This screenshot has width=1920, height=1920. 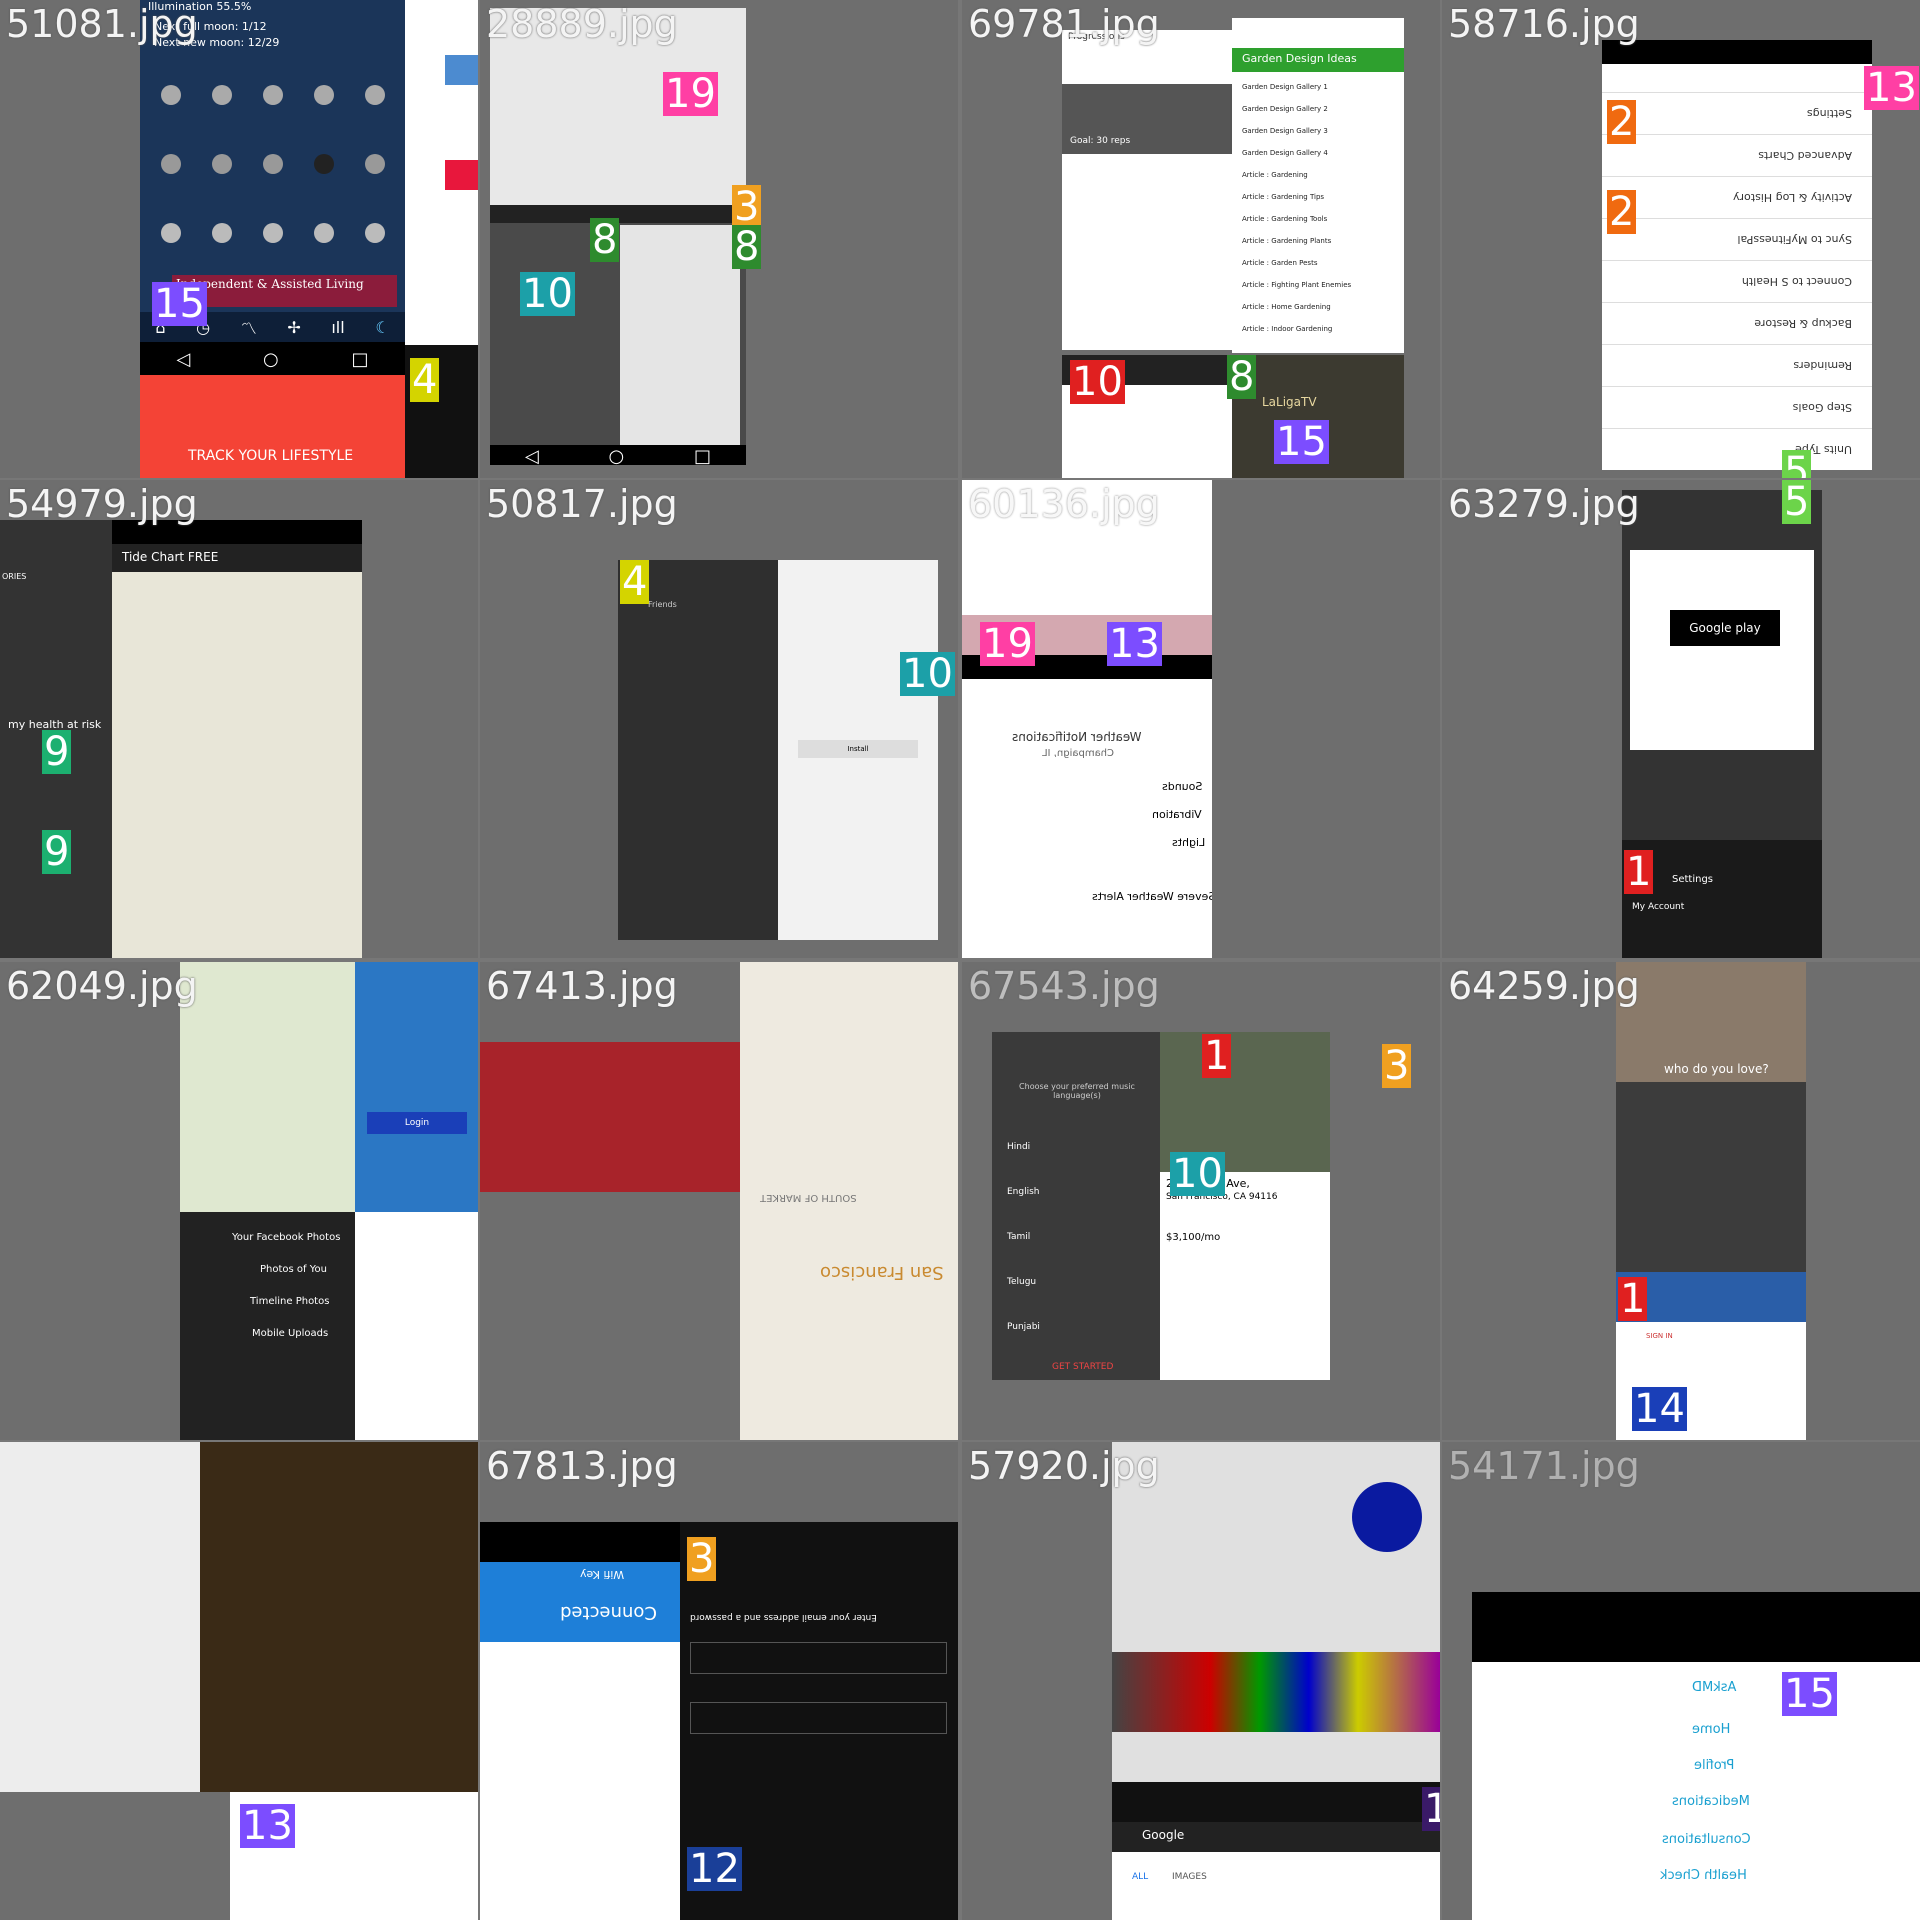 What do you see at coordinates (1737, 155) in the screenshot?
I see `list-item: Advanced Charts` at bounding box center [1737, 155].